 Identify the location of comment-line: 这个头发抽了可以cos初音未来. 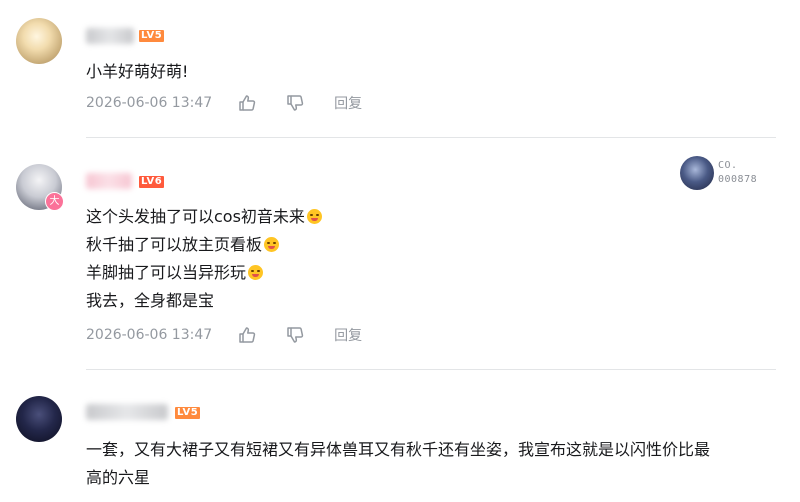
(204, 217).